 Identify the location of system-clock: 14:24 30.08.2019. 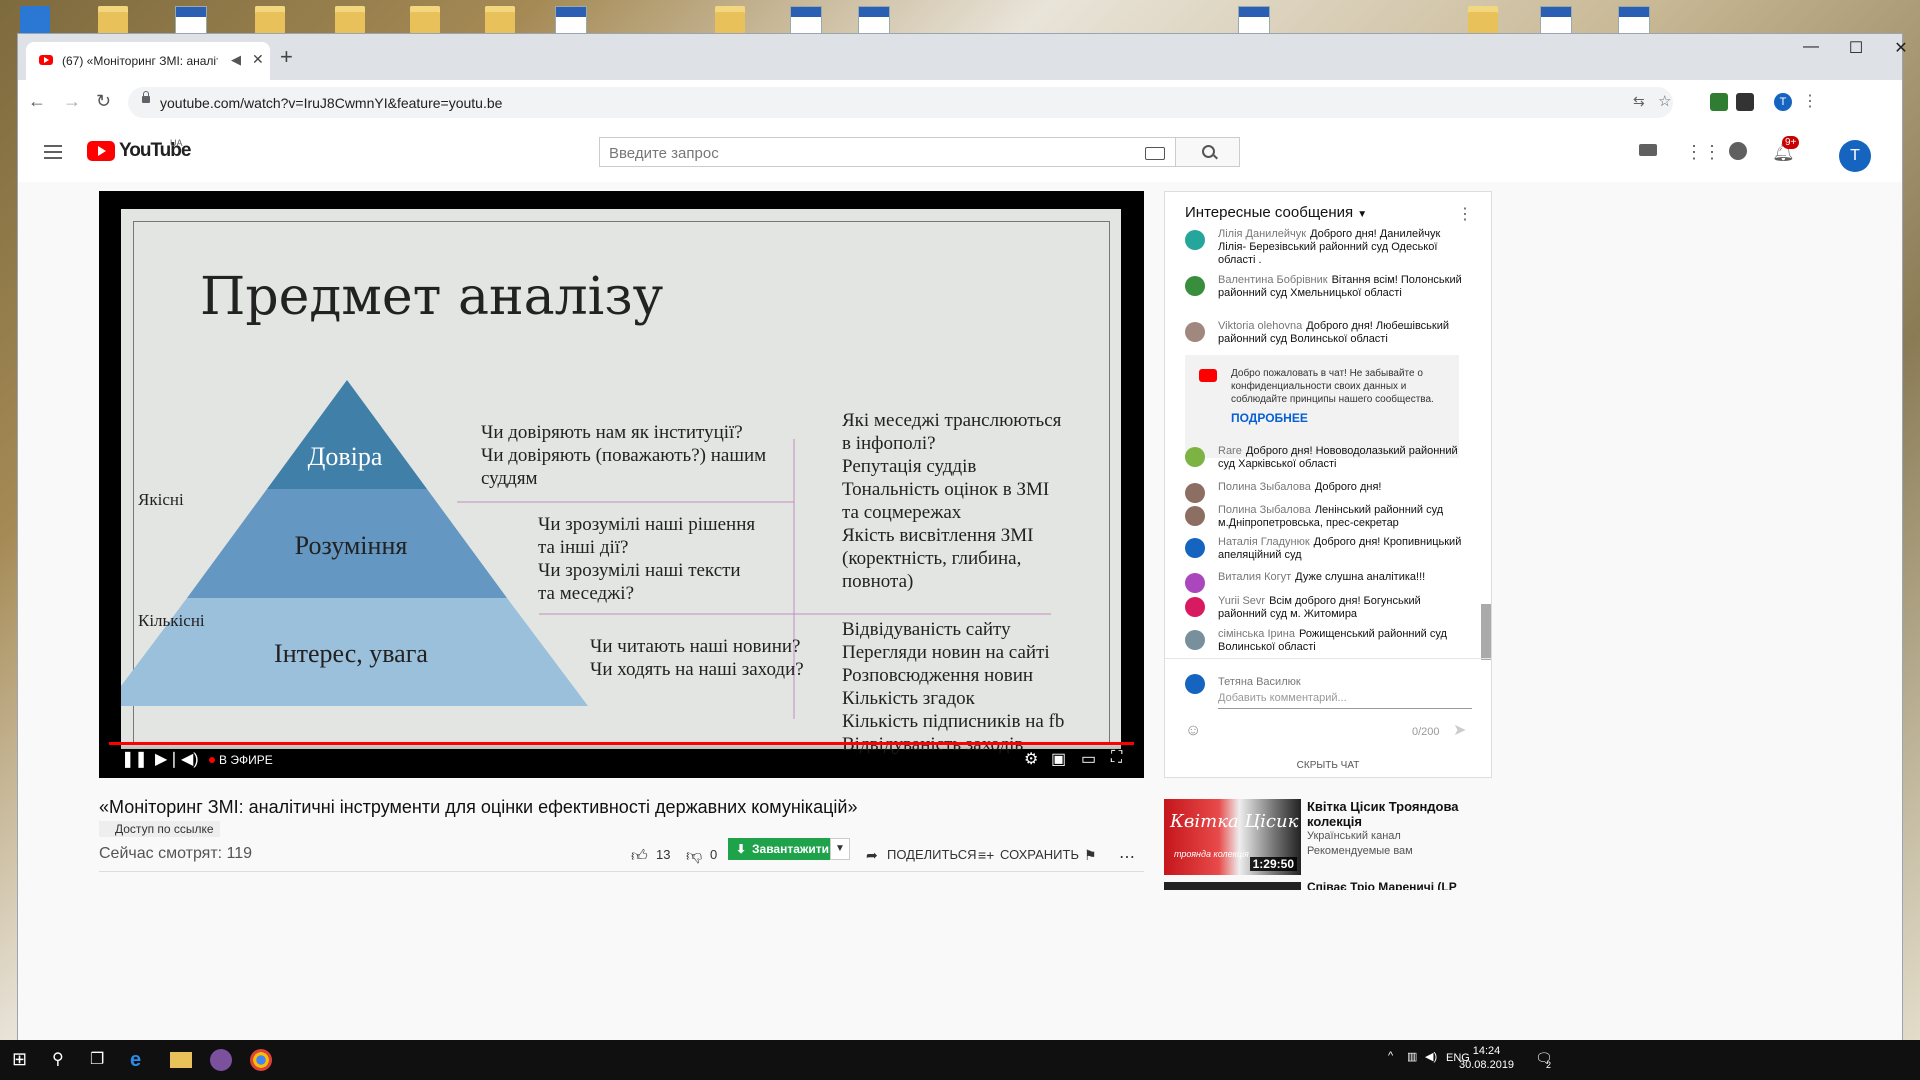
(1486, 1058).